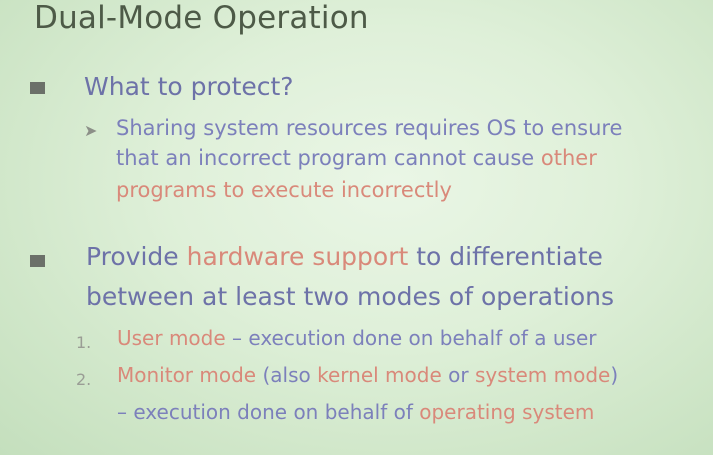 The width and height of the screenshot is (713, 455). What do you see at coordinates (136, 256) in the screenshot?
I see `bullet2-text-a: Provide` at bounding box center [136, 256].